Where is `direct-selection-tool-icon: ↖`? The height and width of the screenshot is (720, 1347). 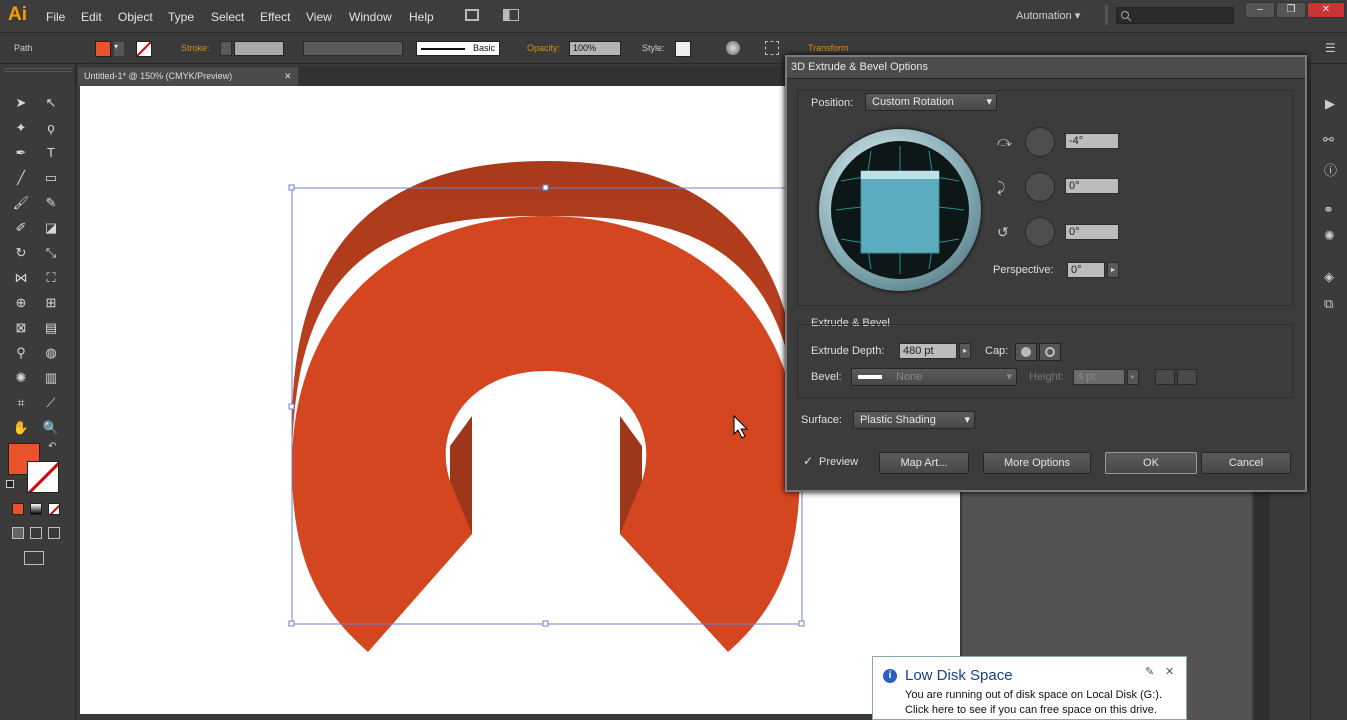
direct-selection-tool-icon: ↖ is located at coordinates (51, 103).